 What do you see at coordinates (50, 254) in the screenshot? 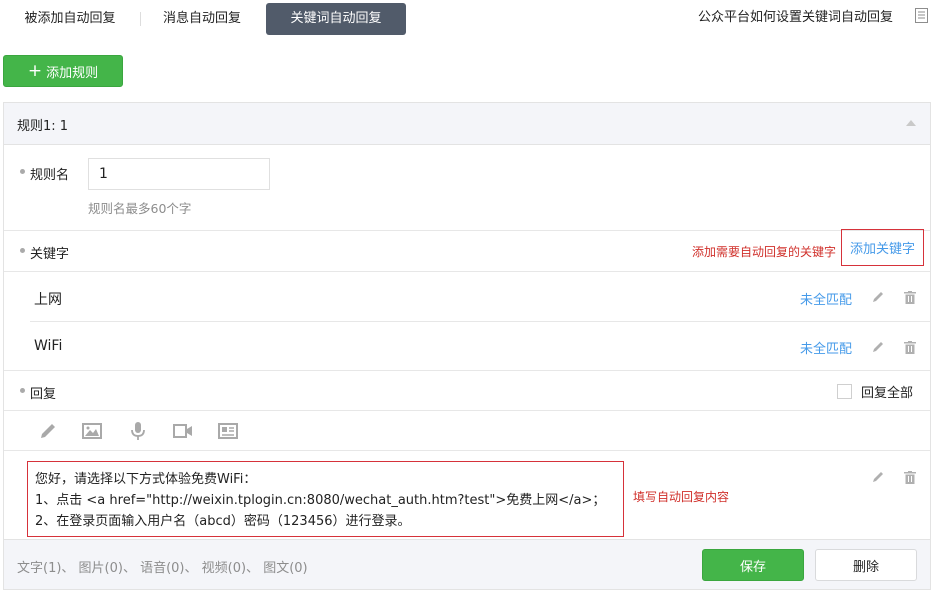
I see `keyword-label: 关键字` at bounding box center [50, 254].